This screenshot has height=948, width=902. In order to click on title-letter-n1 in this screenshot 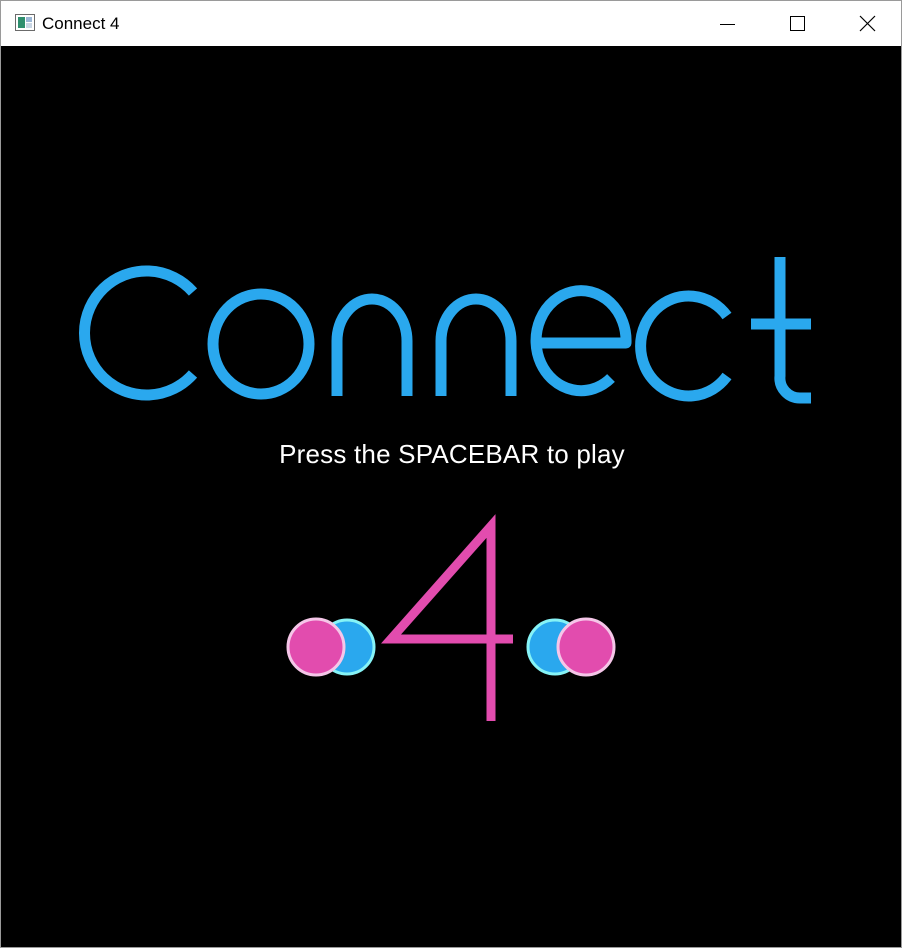, I will do `click(372, 344)`.